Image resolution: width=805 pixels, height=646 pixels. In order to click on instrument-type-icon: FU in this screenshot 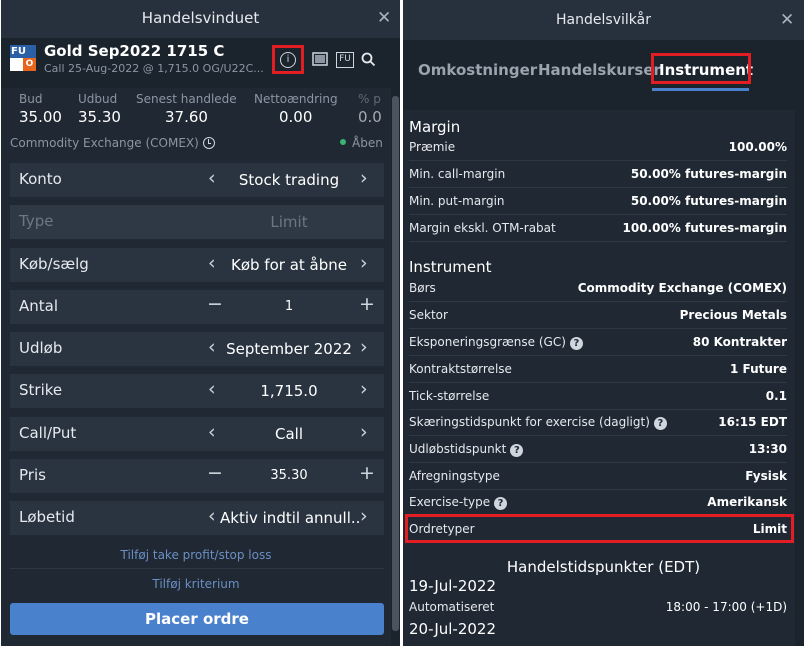, I will do `click(345, 60)`.